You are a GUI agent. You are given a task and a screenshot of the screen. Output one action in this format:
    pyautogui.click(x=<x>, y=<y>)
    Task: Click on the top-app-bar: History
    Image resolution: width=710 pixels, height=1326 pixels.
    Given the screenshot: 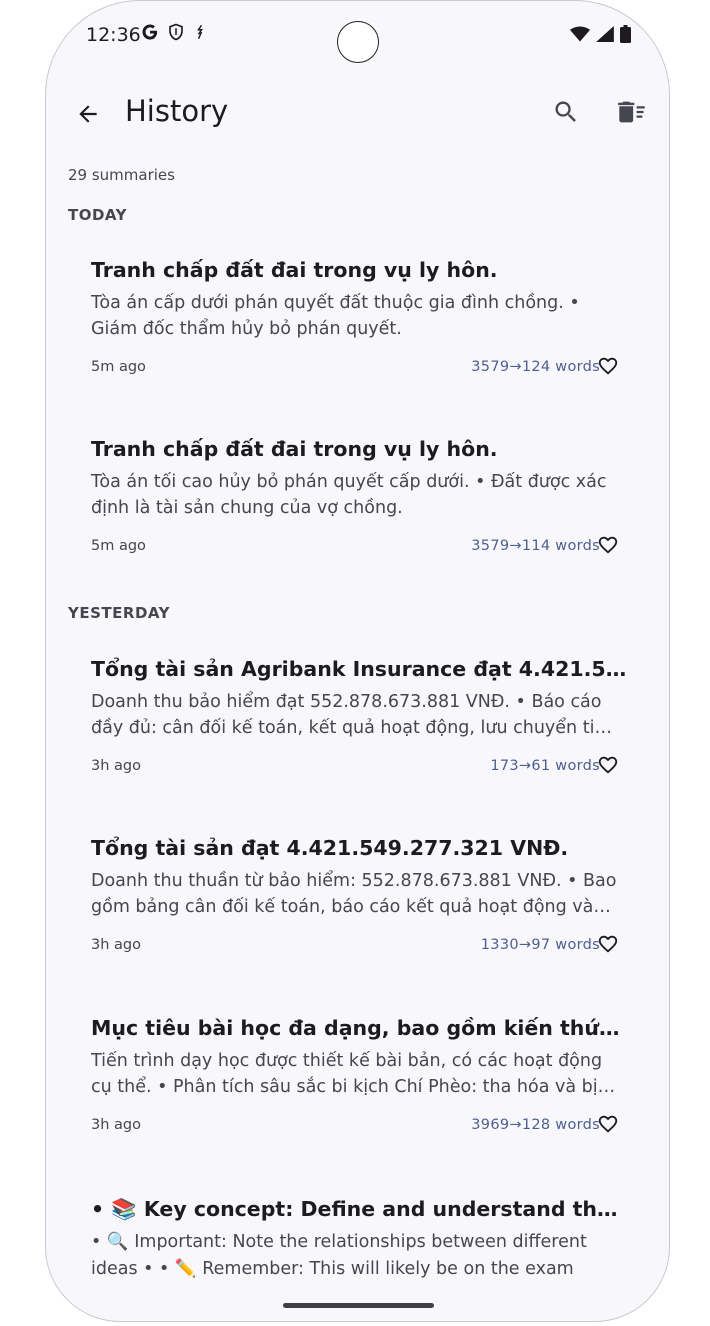 What is the action you would take?
    pyautogui.click(x=357, y=114)
    